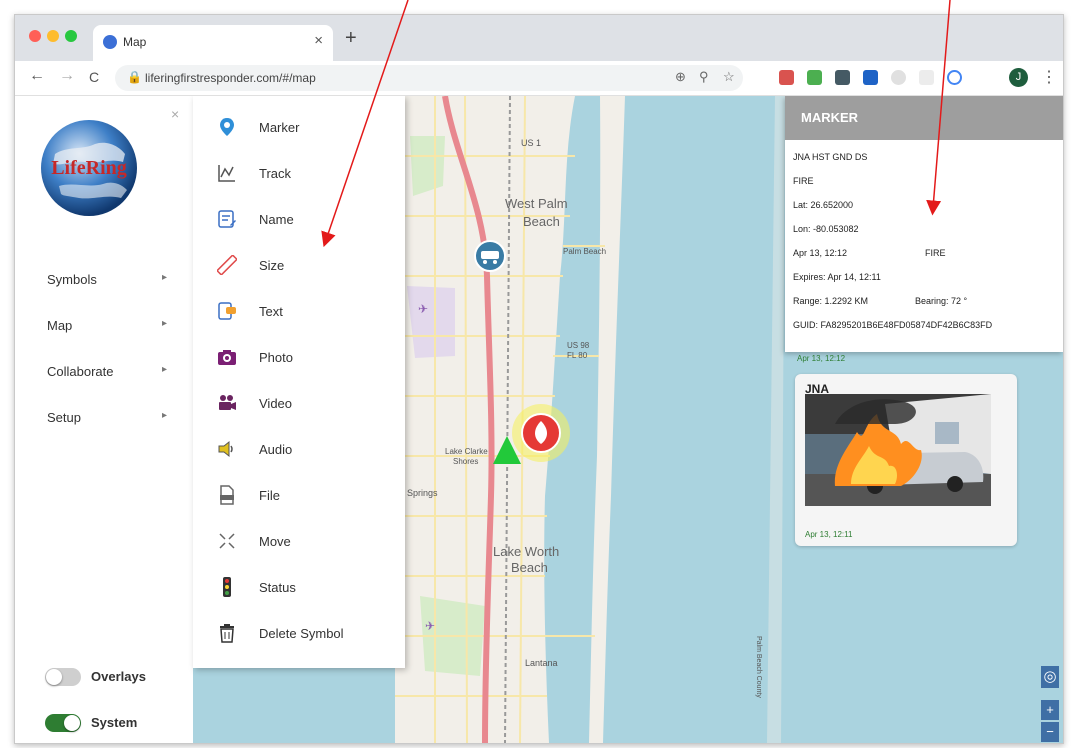  I want to click on fire-photo-image, so click(898, 450).